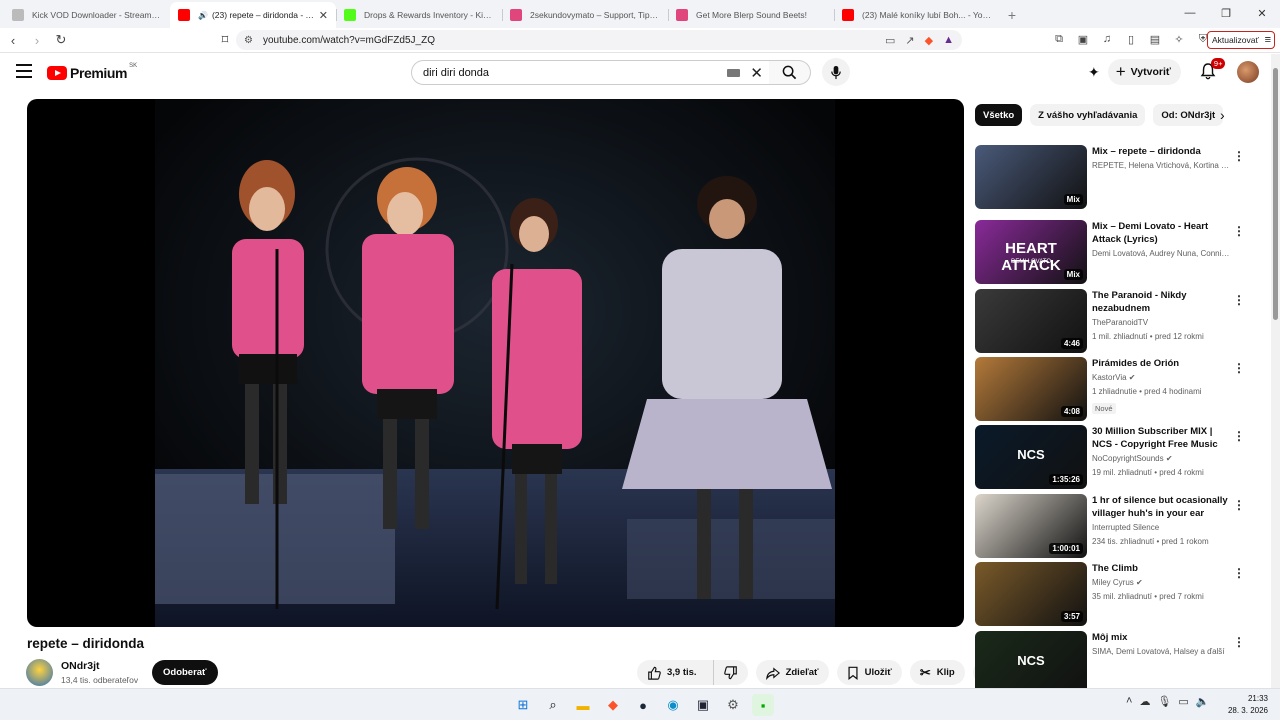 This screenshot has width=1280, height=720. Describe the element at coordinates (1031, 457) in the screenshot. I see `video-thumbnail: NCS 1:35:26` at that location.